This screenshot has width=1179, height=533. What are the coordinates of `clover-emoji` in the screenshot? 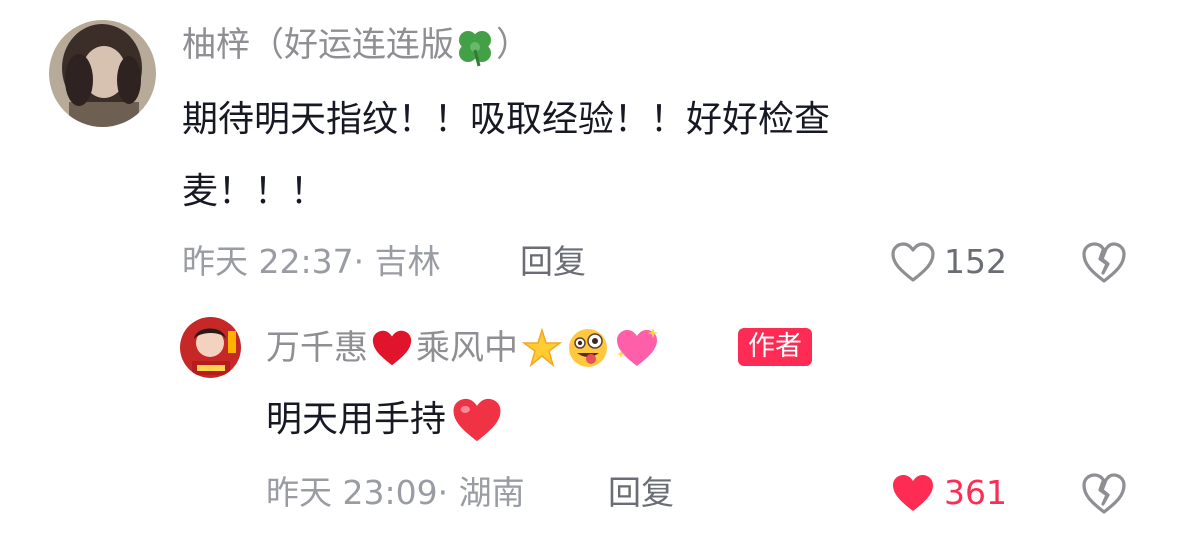 It's located at (475, 48).